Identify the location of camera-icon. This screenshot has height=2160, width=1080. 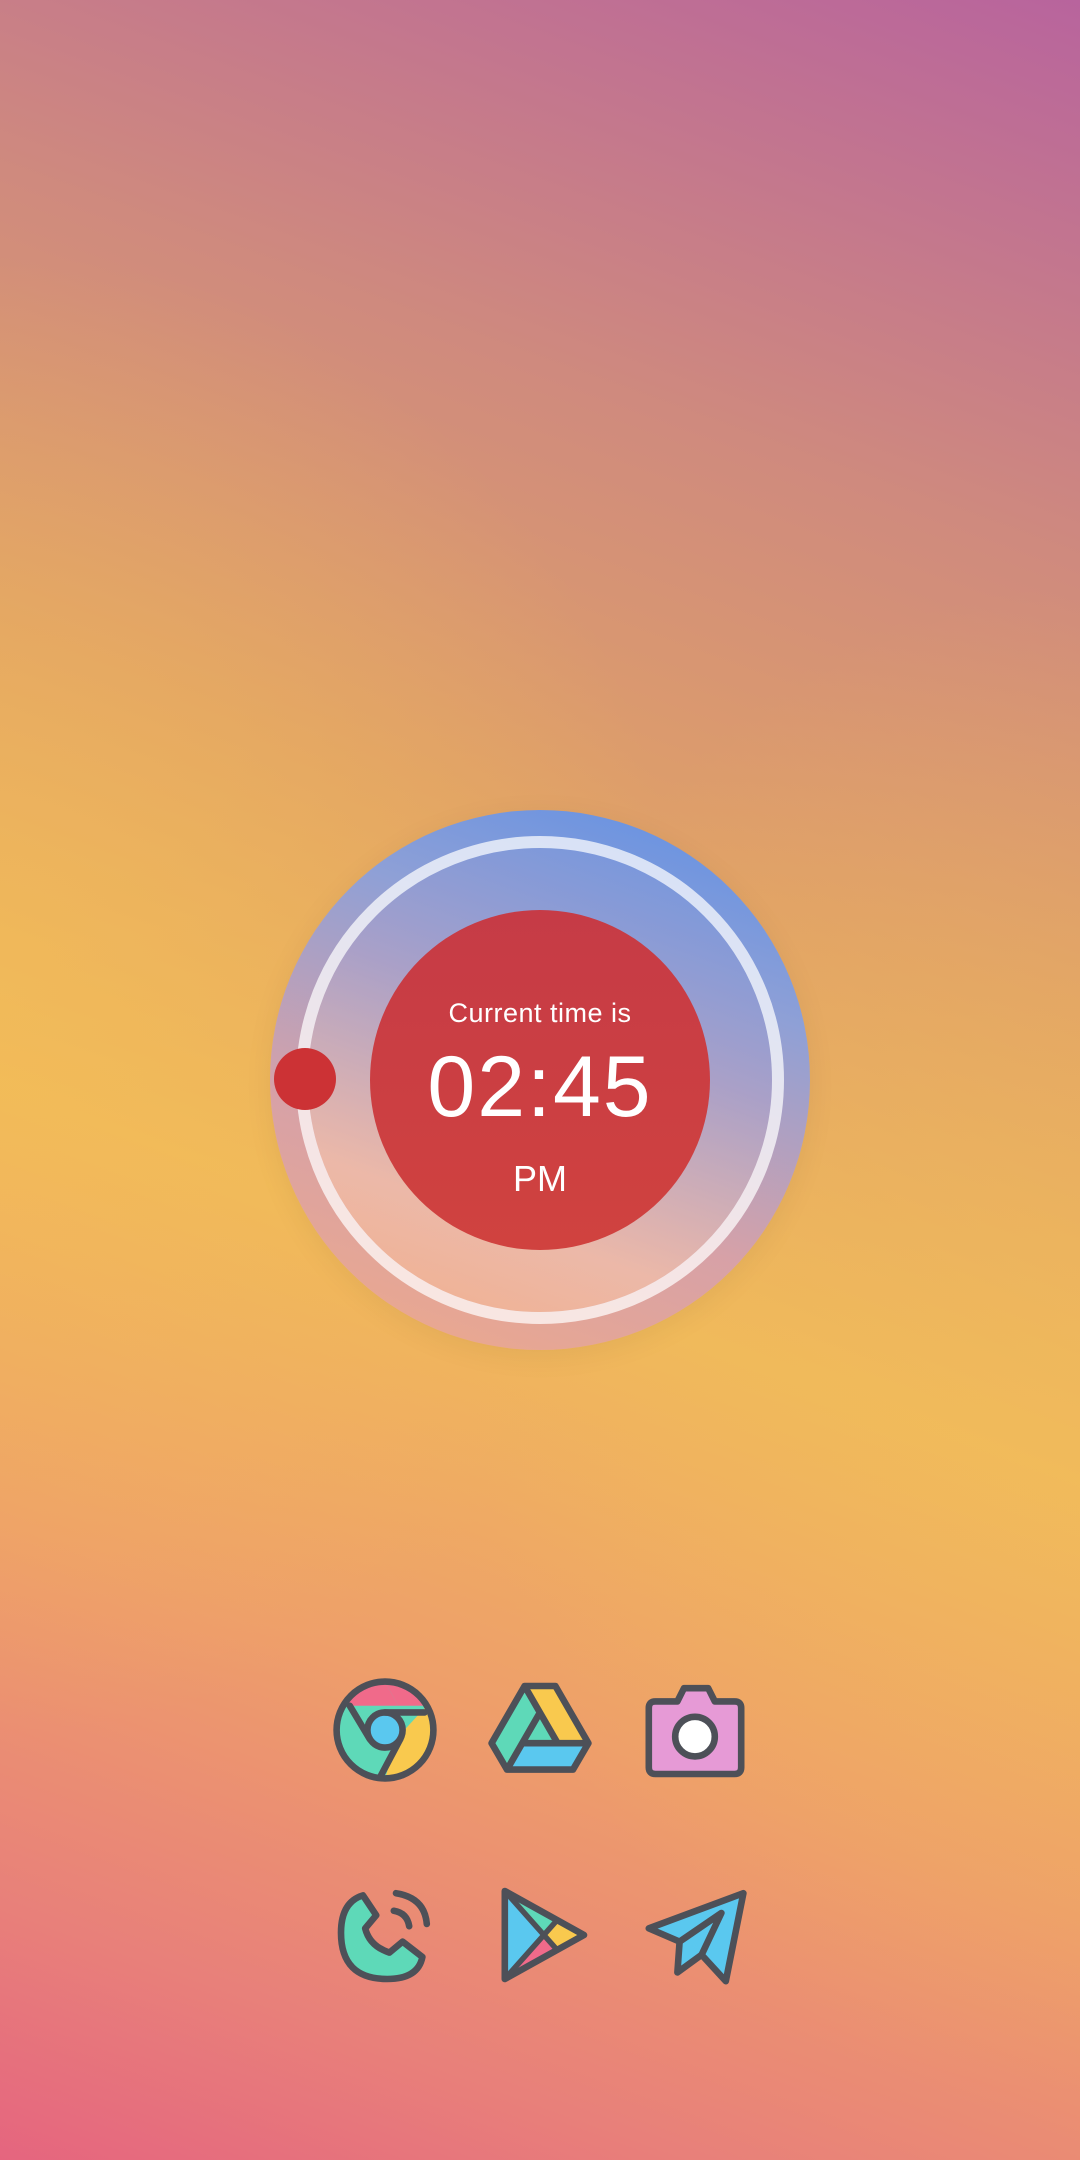
(695, 1731).